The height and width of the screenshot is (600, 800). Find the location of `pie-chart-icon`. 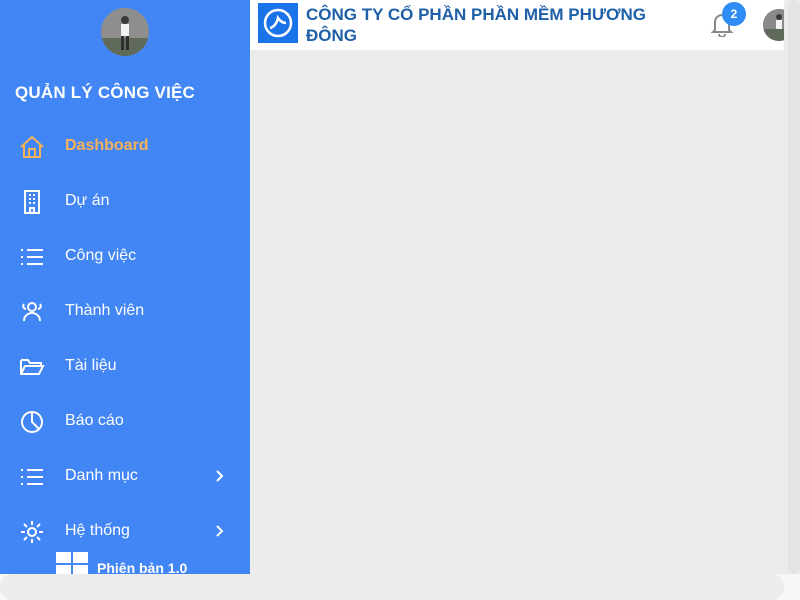

pie-chart-icon is located at coordinates (32, 422).